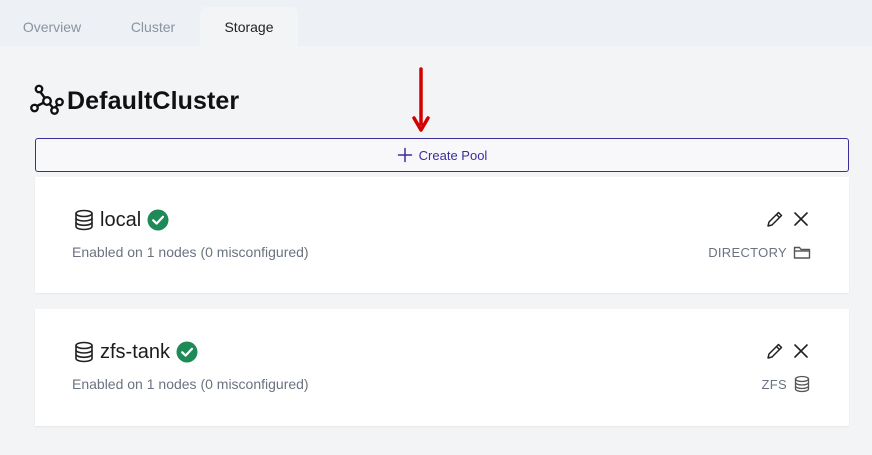  Describe the element at coordinates (453, 155) in the screenshot. I see `create-pool-label: Create Pool` at that location.